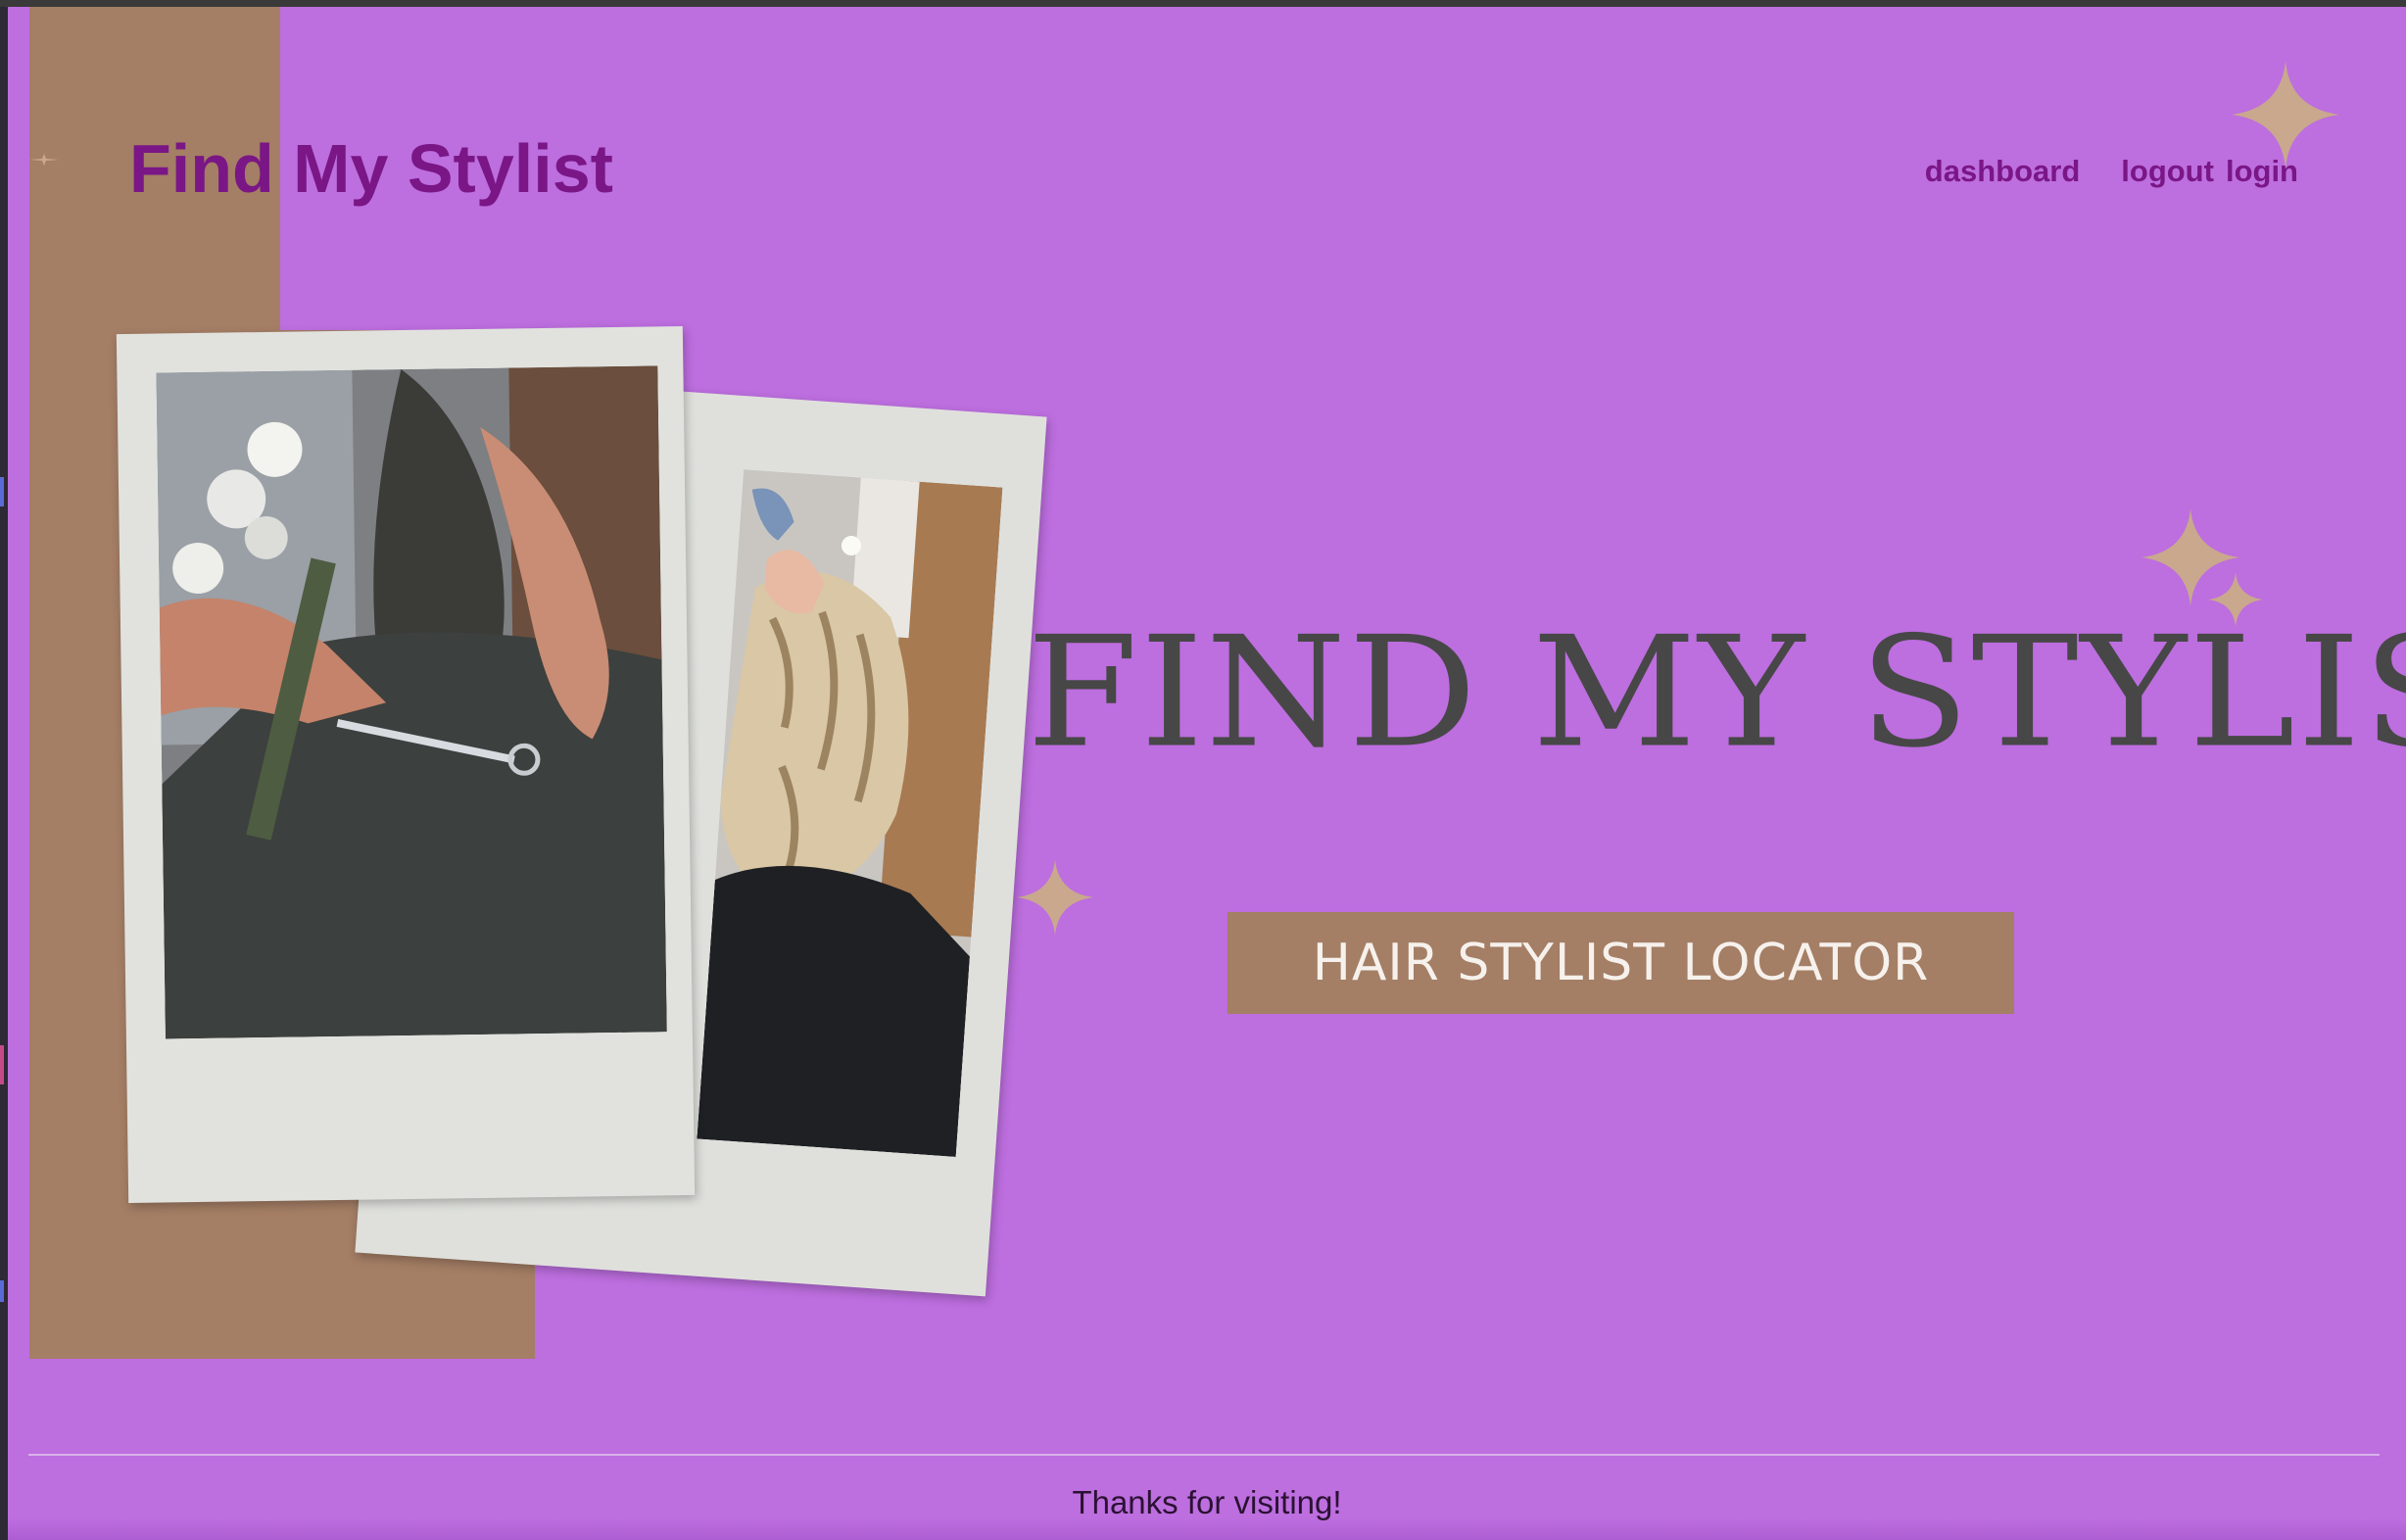  What do you see at coordinates (1204, 1455) in the screenshot?
I see `footer-divider` at bounding box center [1204, 1455].